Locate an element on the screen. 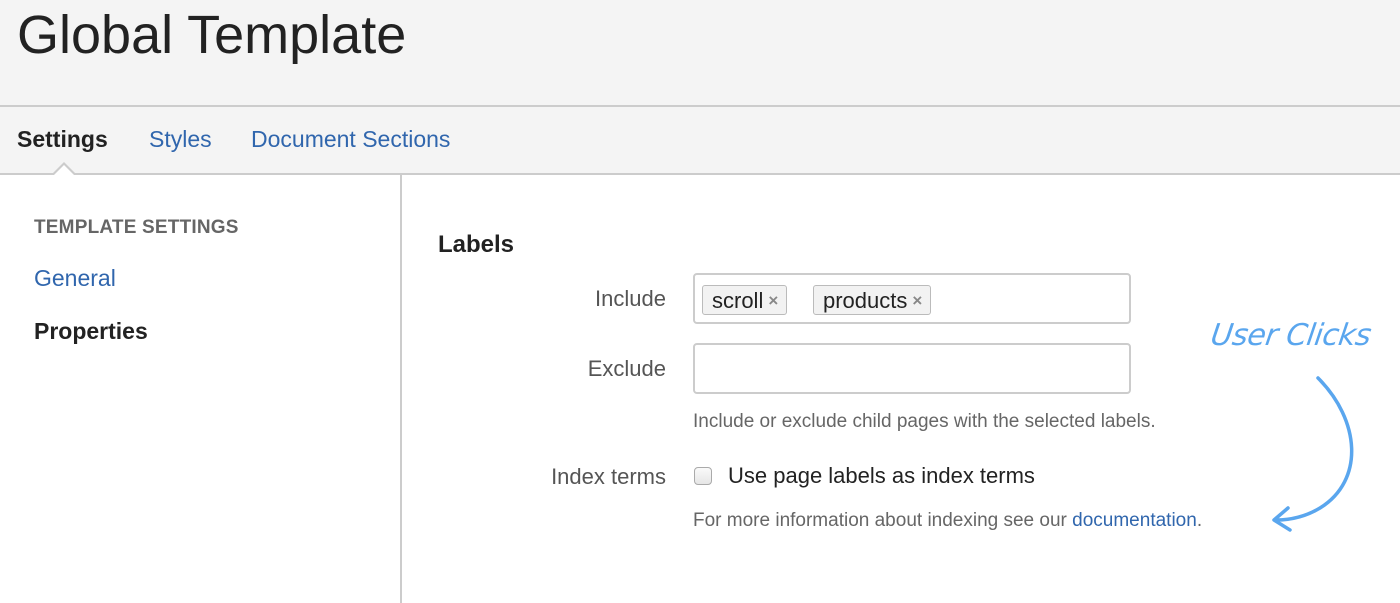  label-tag: products × is located at coordinates (872, 300).